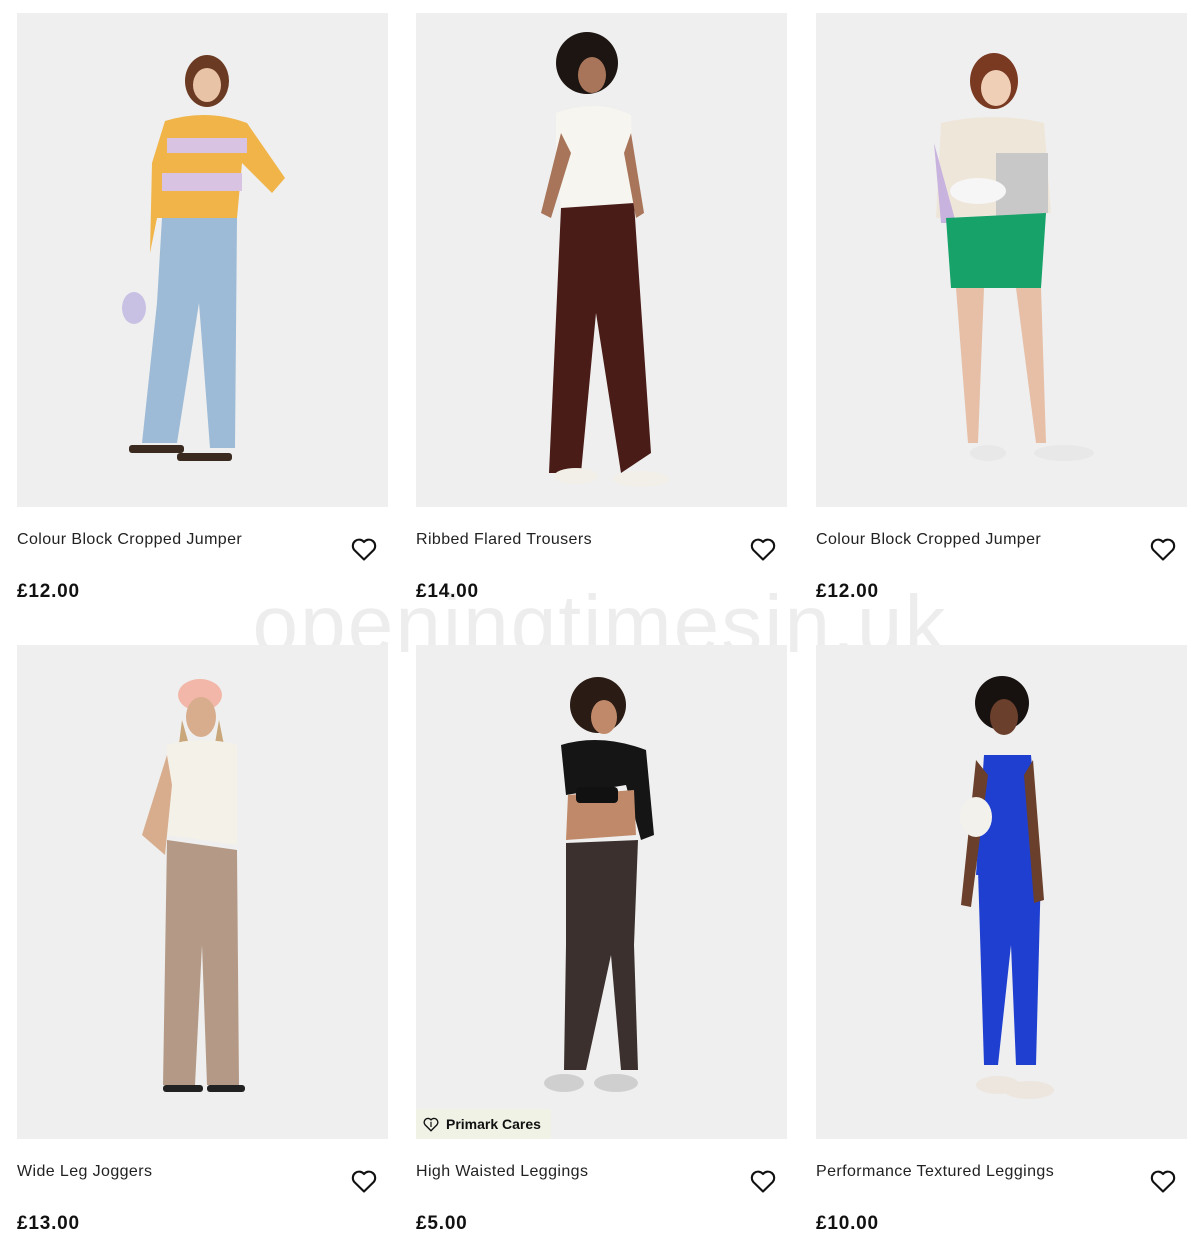 The image size is (1200, 1245). What do you see at coordinates (935, 1172) in the screenshot?
I see `product-name: Performance Textured Leggings` at bounding box center [935, 1172].